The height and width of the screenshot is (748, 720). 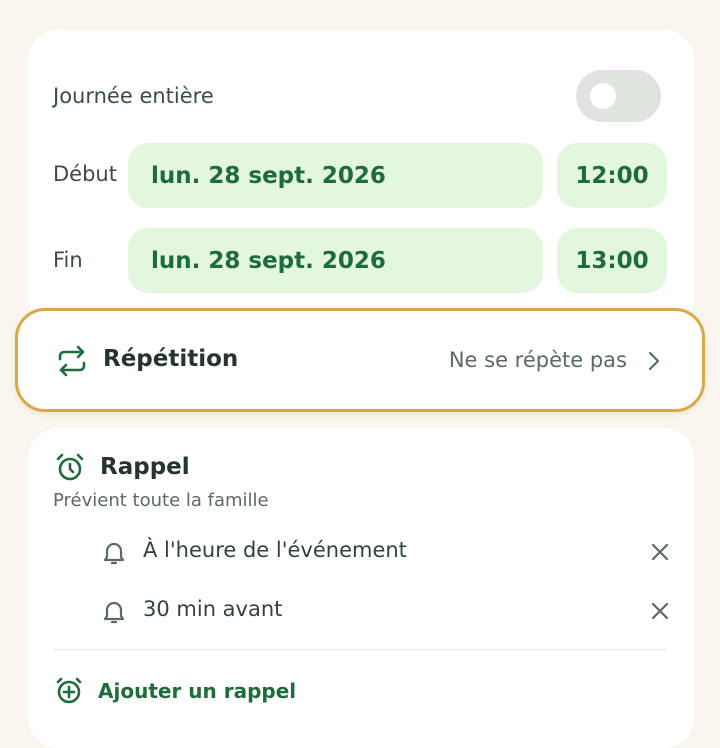 I want to click on reminder-item: À l'heure de l'événement, so click(x=390, y=553).